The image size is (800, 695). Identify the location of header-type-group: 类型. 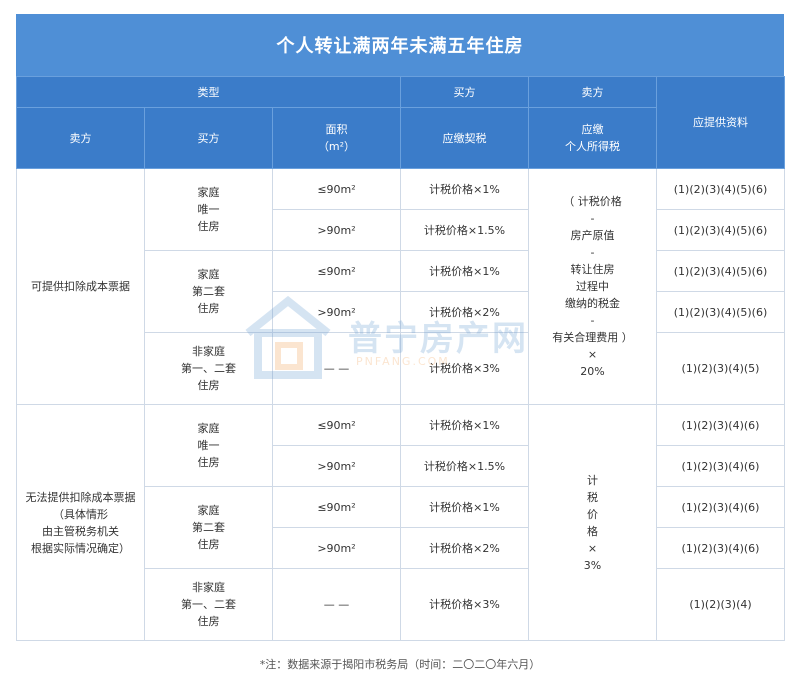
(208, 92).